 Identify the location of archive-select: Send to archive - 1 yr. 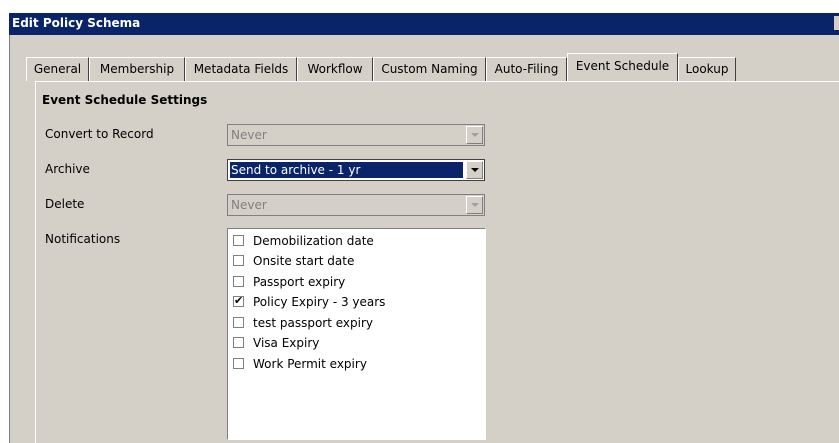
(356, 170).